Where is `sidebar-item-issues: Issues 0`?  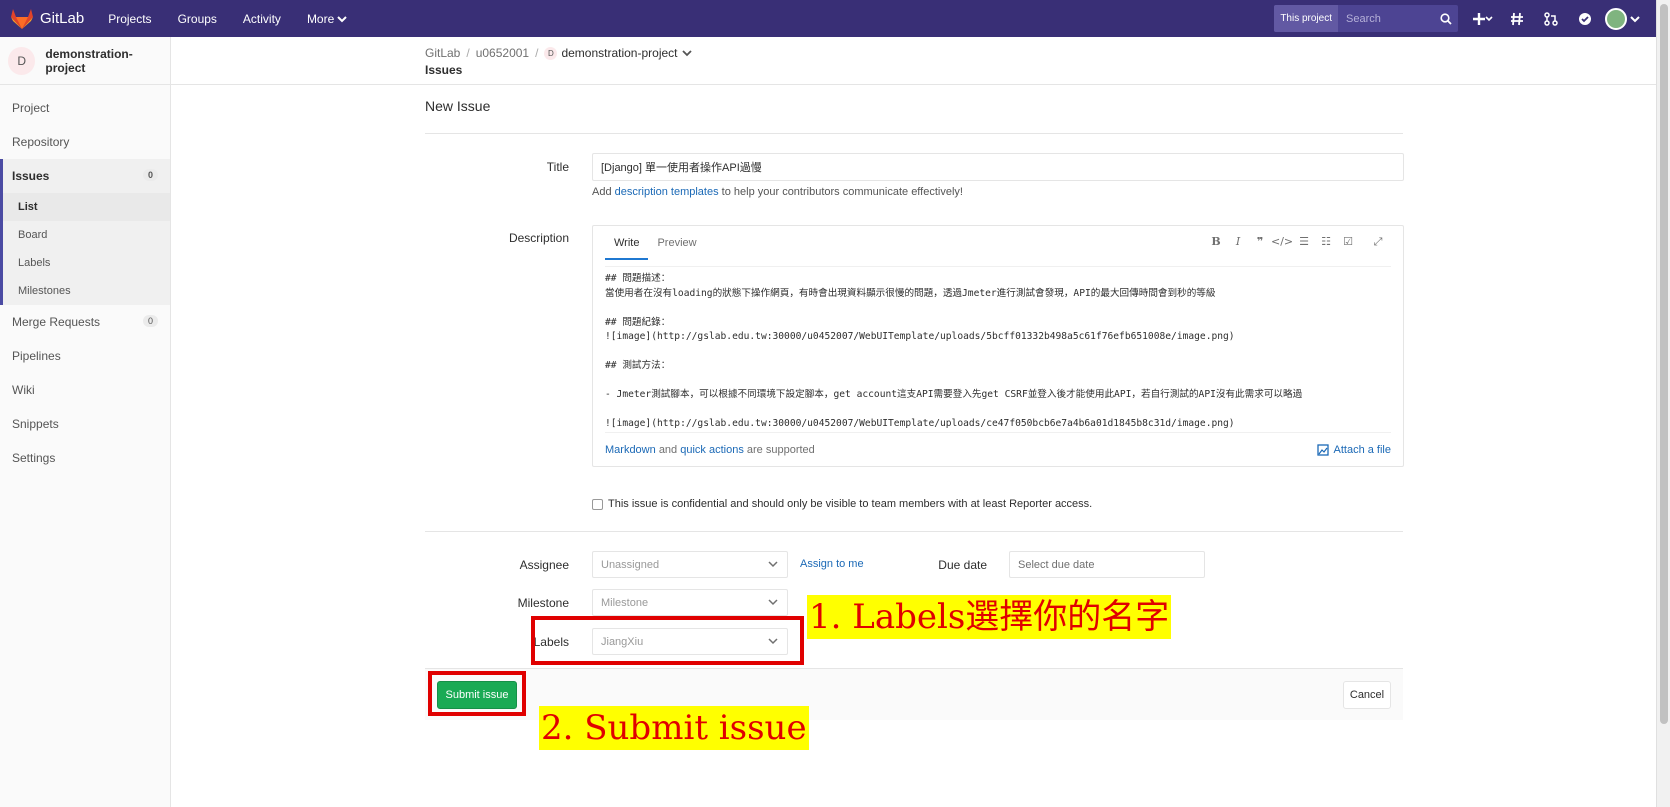 sidebar-item-issues: Issues 0 is located at coordinates (86, 176).